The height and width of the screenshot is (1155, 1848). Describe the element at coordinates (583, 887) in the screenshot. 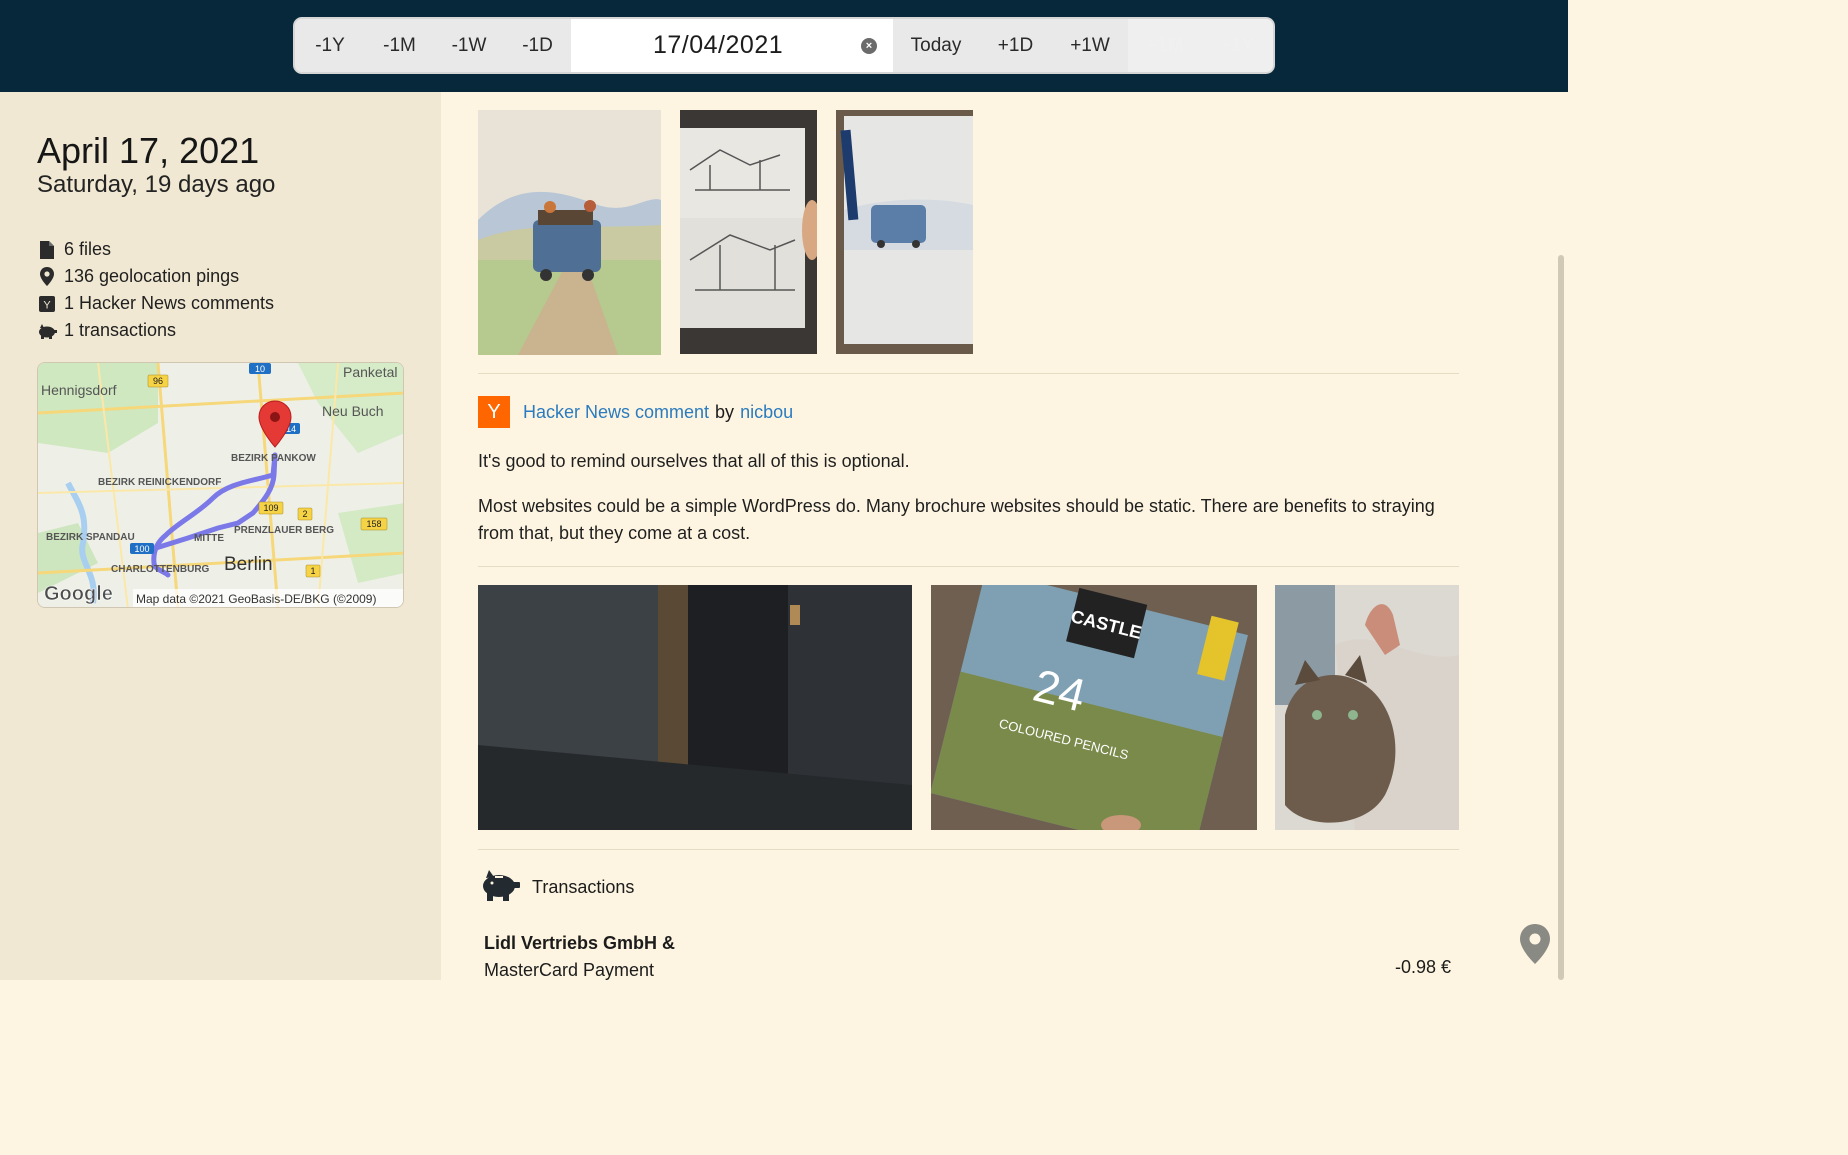

I see `transactions-heading: Transactions` at that location.